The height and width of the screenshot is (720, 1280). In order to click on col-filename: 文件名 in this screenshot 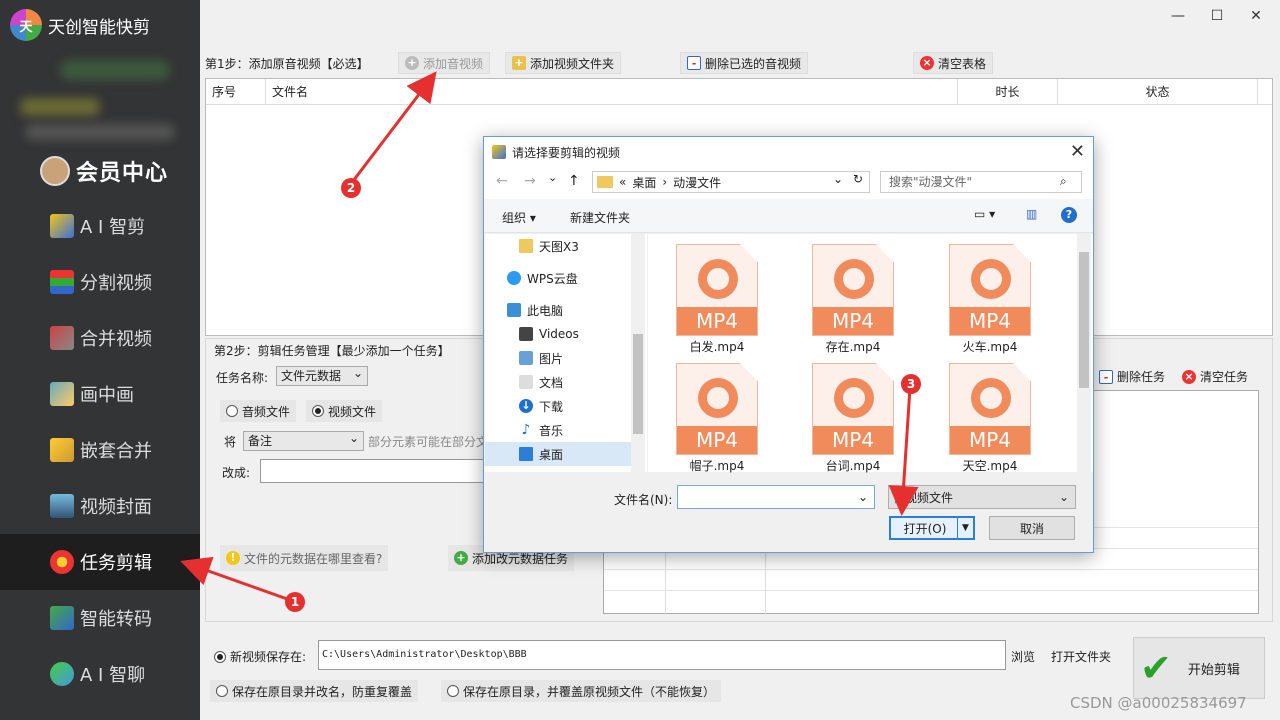, I will do `click(612, 92)`.